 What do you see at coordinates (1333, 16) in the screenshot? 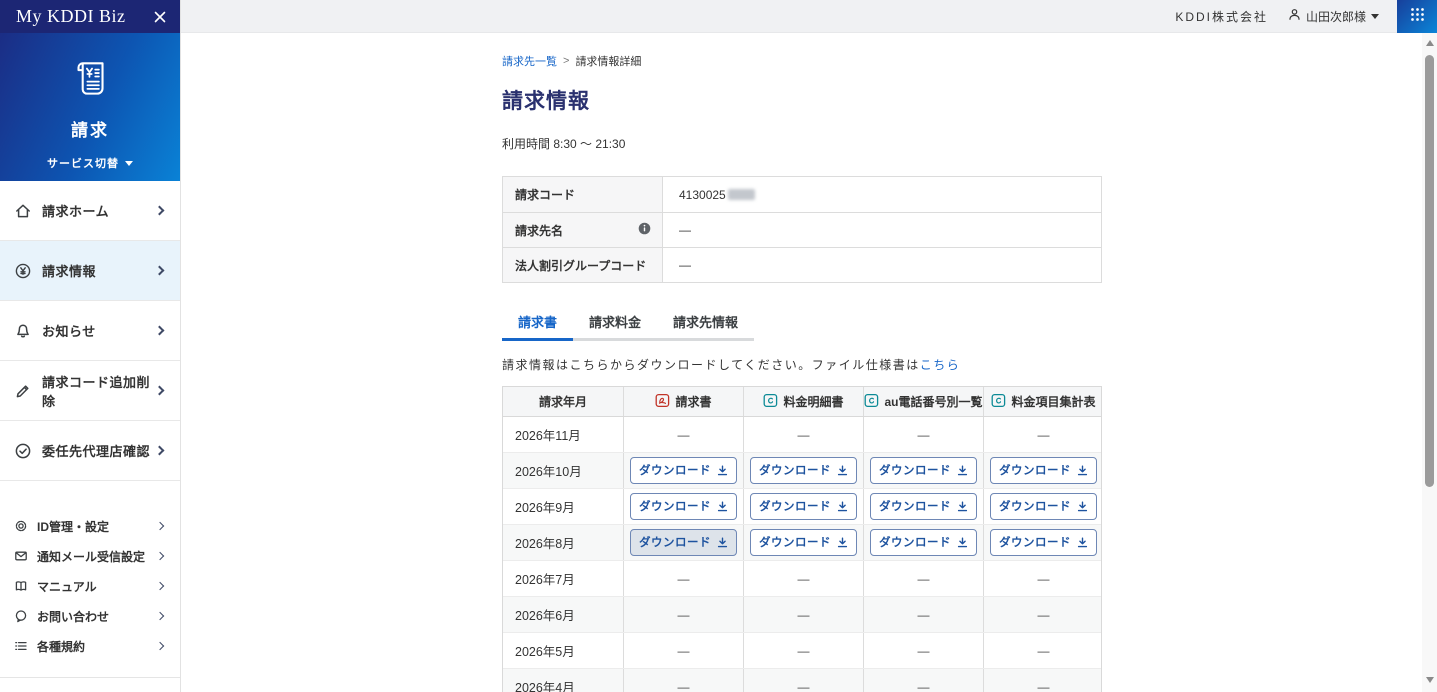
I see `user-menu: 山田次郎様` at bounding box center [1333, 16].